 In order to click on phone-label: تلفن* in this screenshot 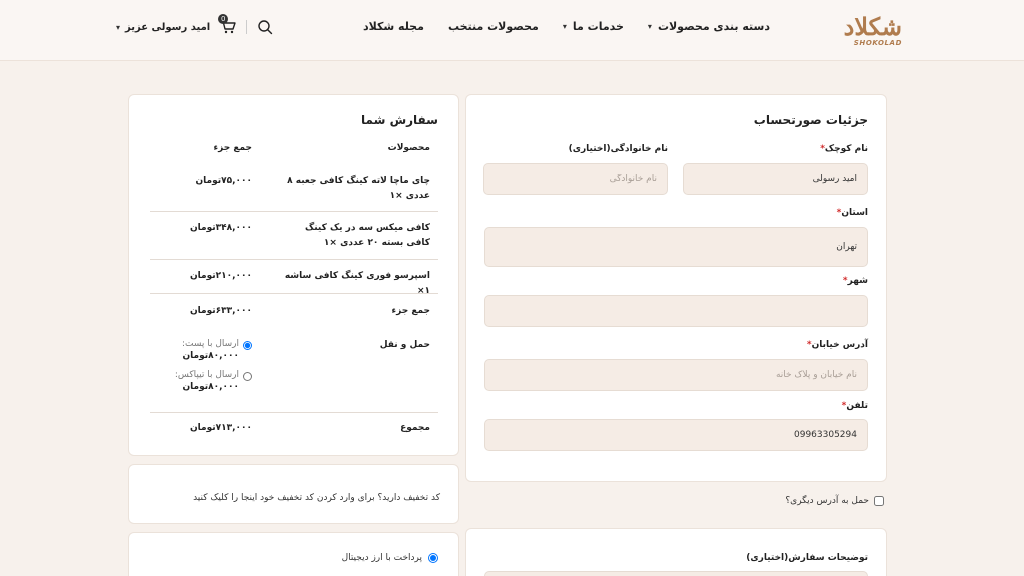, I will do `click(854, 406)`.